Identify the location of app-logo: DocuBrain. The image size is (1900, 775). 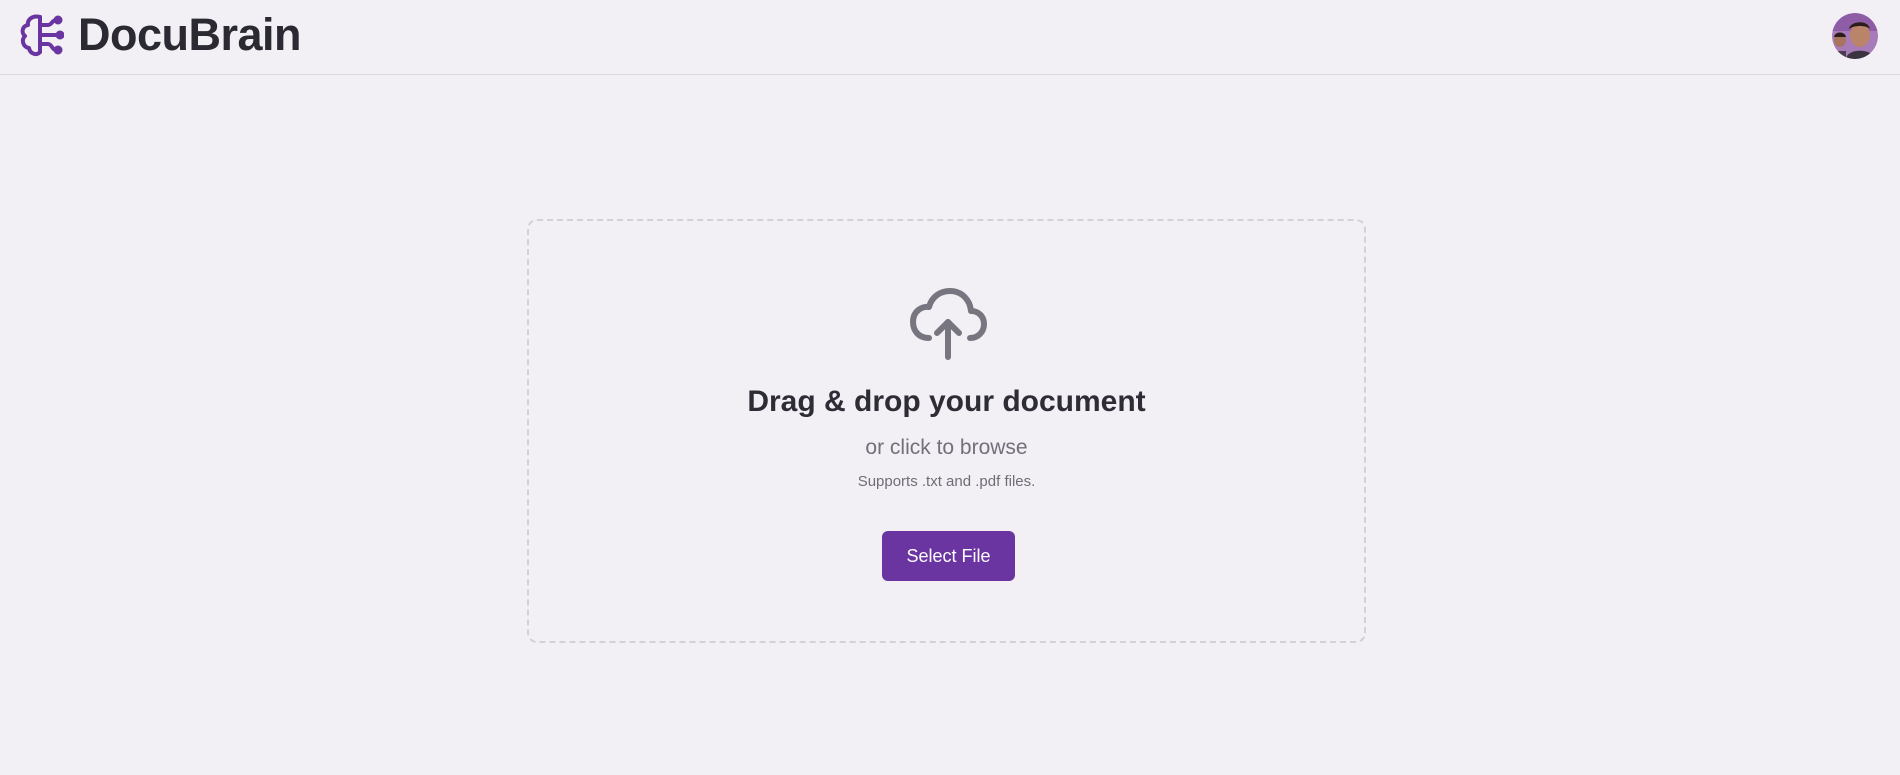
(160, 34).